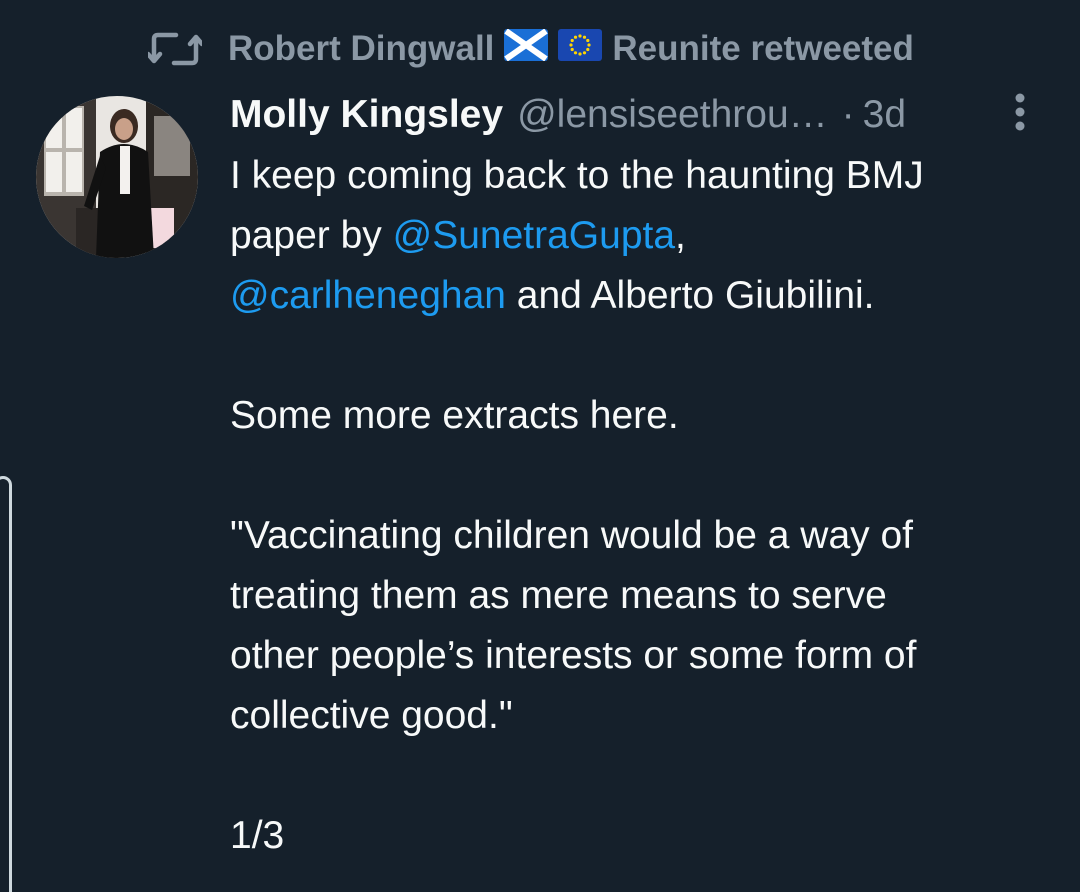  Describe the element at coordinates (763, 48) in the screenshot. I see `retweeted-label: Reunite retweeted` at that location.